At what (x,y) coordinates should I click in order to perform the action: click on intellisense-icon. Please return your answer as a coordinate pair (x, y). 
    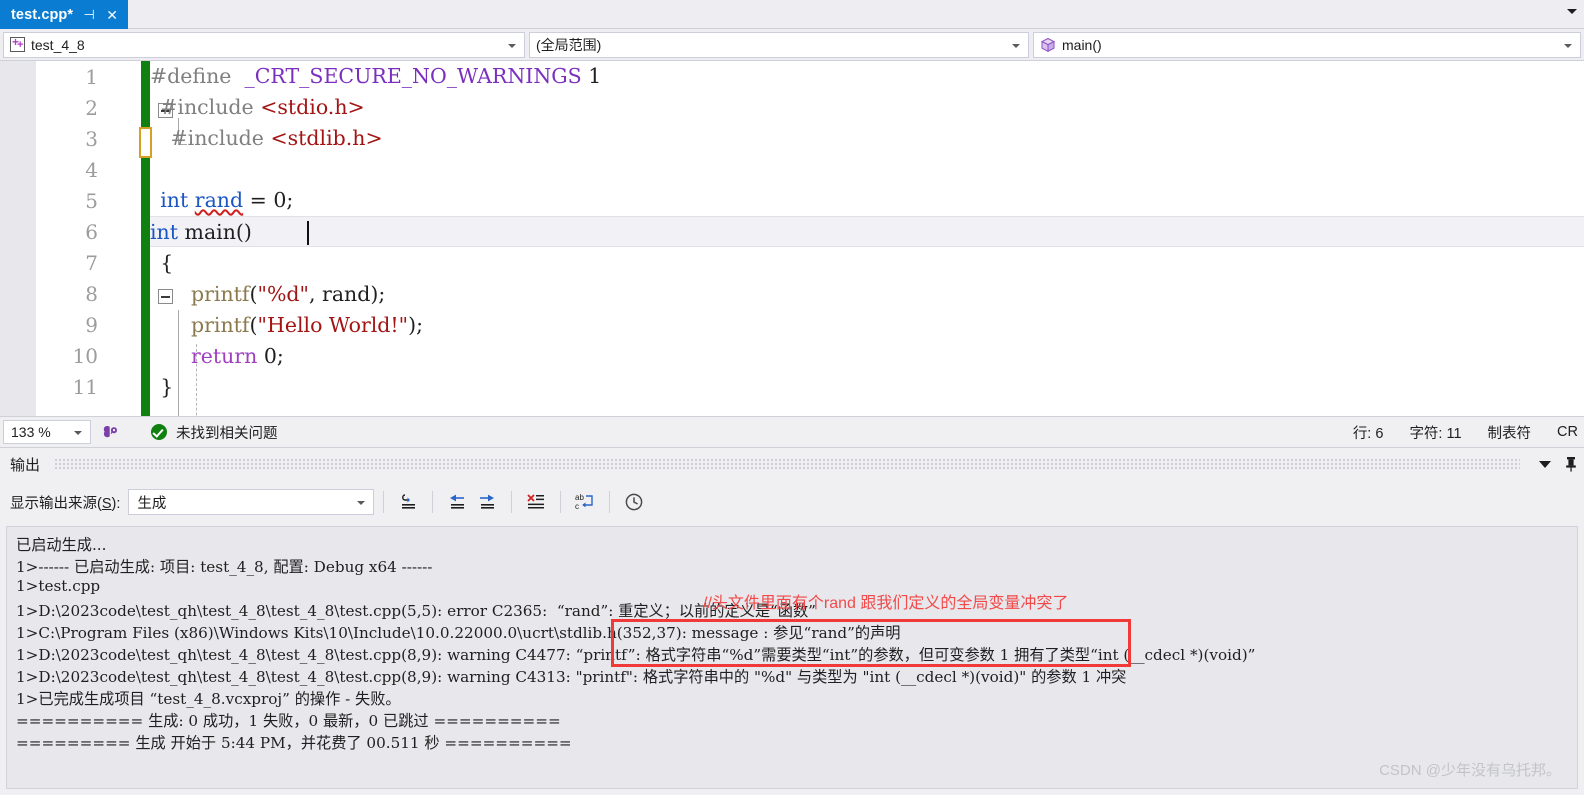
    Looking at the image, I should click on (111, 432).